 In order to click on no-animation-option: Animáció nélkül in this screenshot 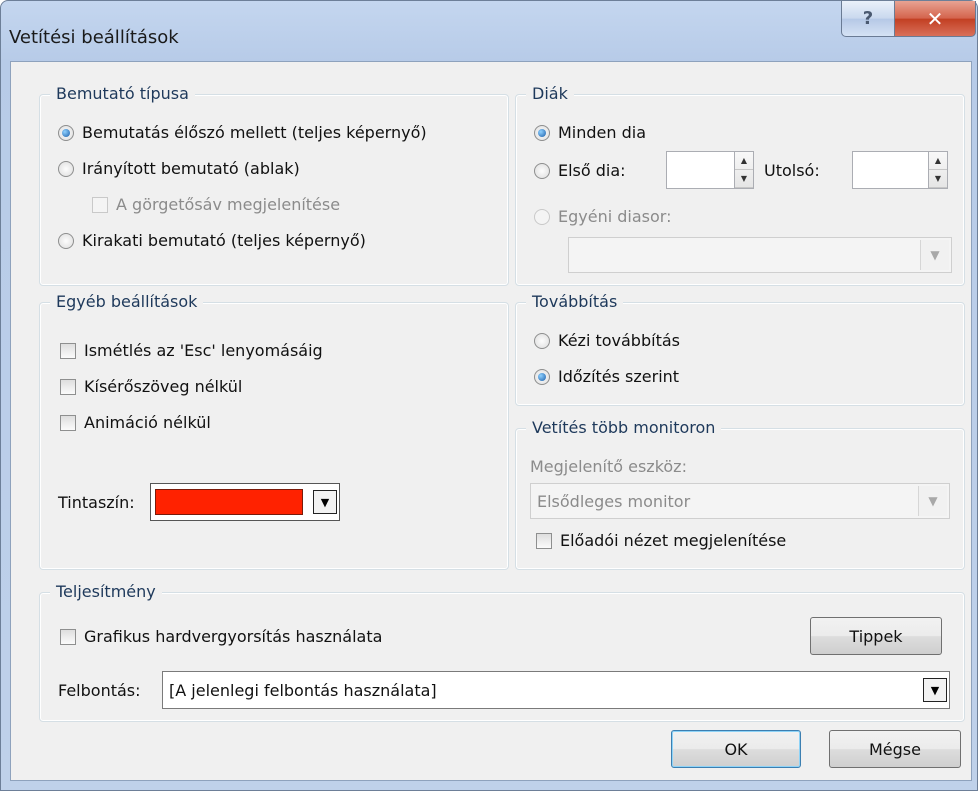, I will do `click(135, 422)`.